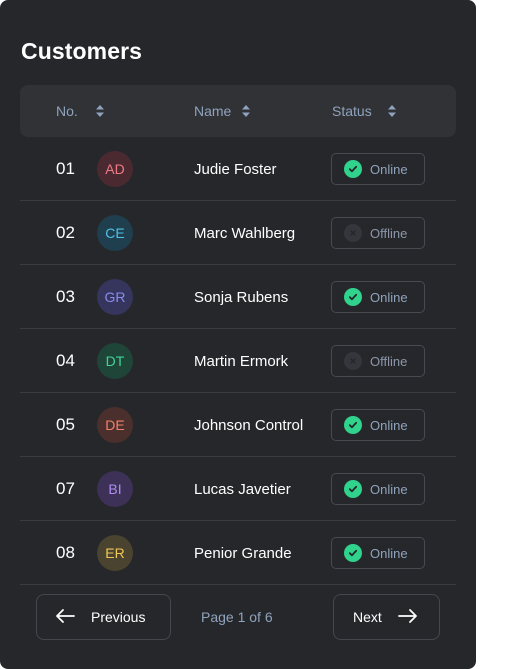  Describe the element at coordinates (243, 553) in the screenshot. I see `customer-name: Penior Grande` at that location.